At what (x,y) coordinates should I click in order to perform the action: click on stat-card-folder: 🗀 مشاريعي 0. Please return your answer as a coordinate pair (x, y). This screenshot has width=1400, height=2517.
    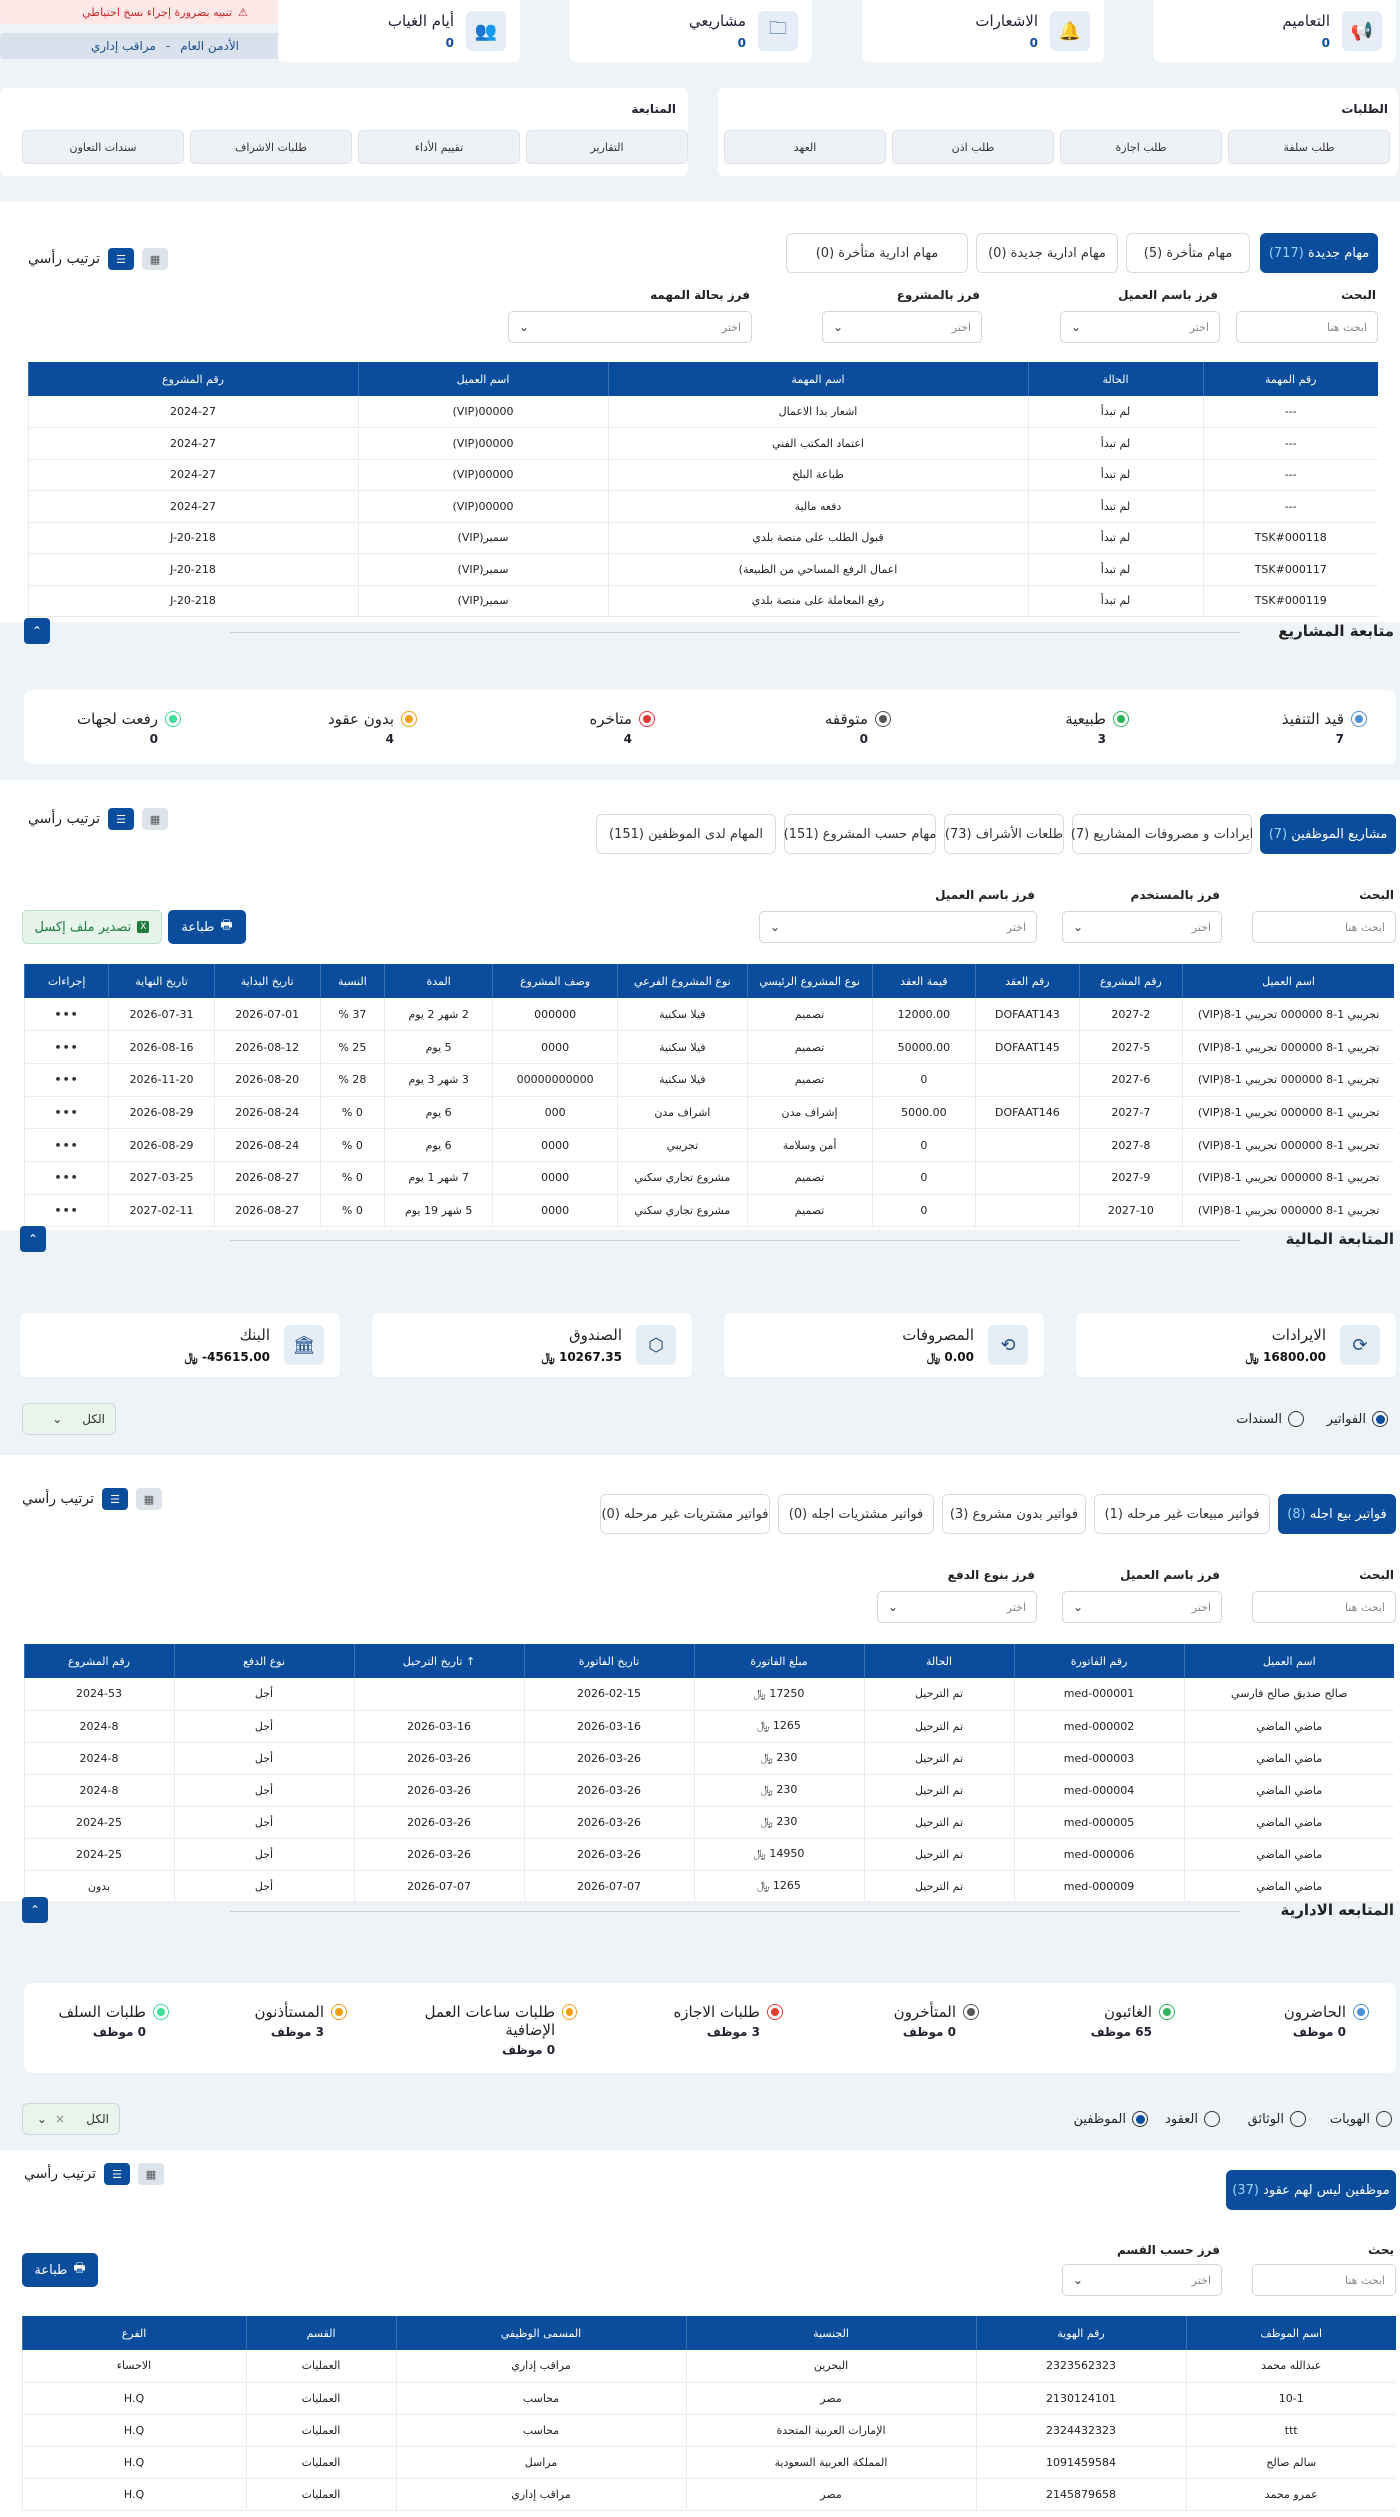
    Looking at the image, I should click on (691, 31).